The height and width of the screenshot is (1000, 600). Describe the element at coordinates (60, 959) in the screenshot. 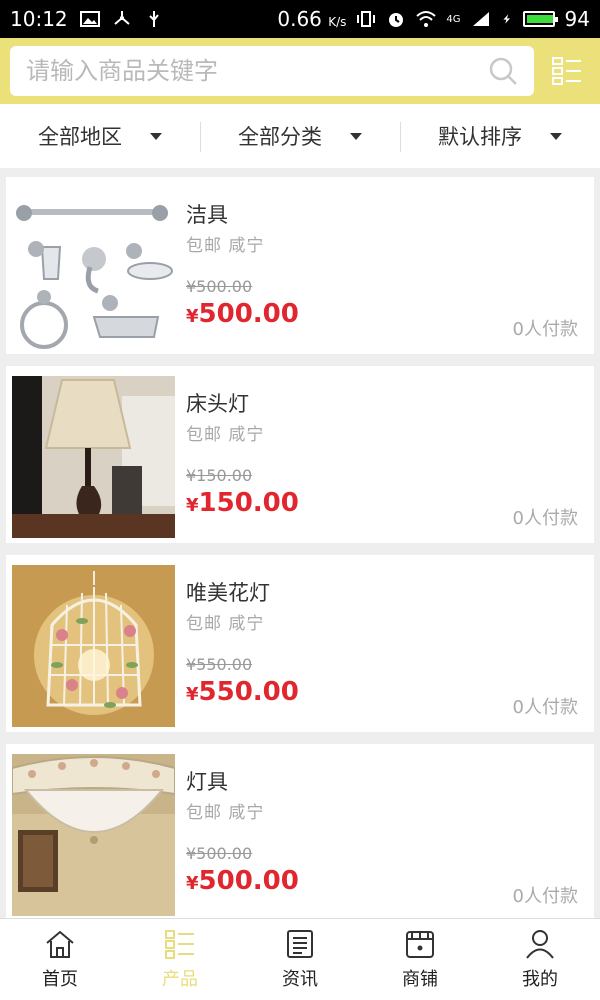

I see `tab-home: 首页` at that location.